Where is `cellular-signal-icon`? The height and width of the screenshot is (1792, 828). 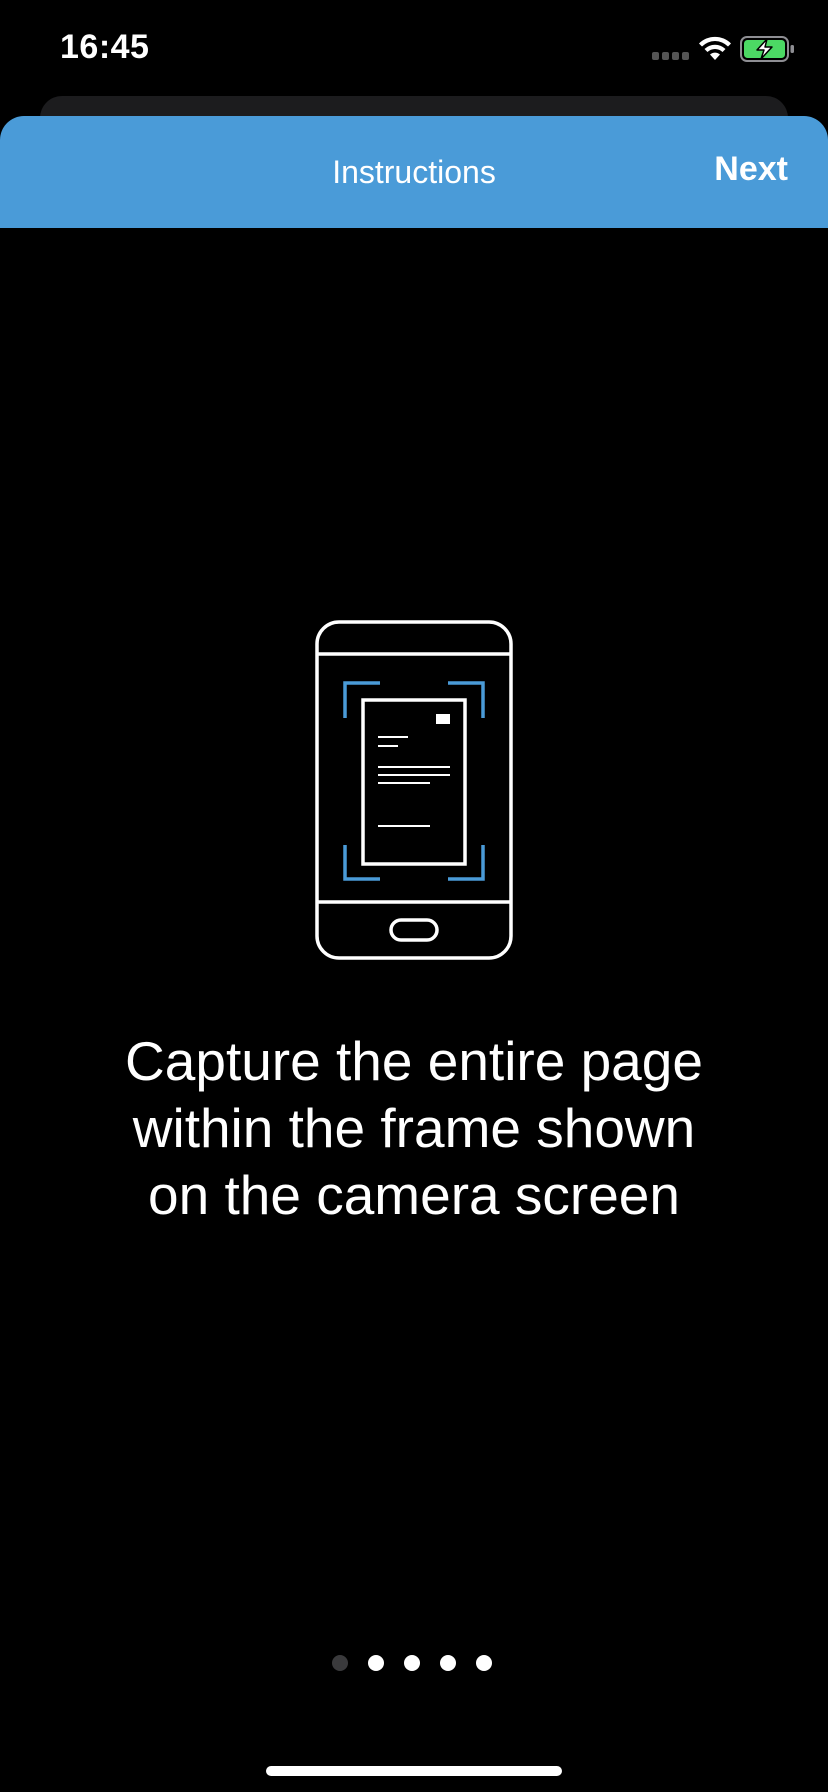
cellular-signal-icon is located at coordinates (670, 56).